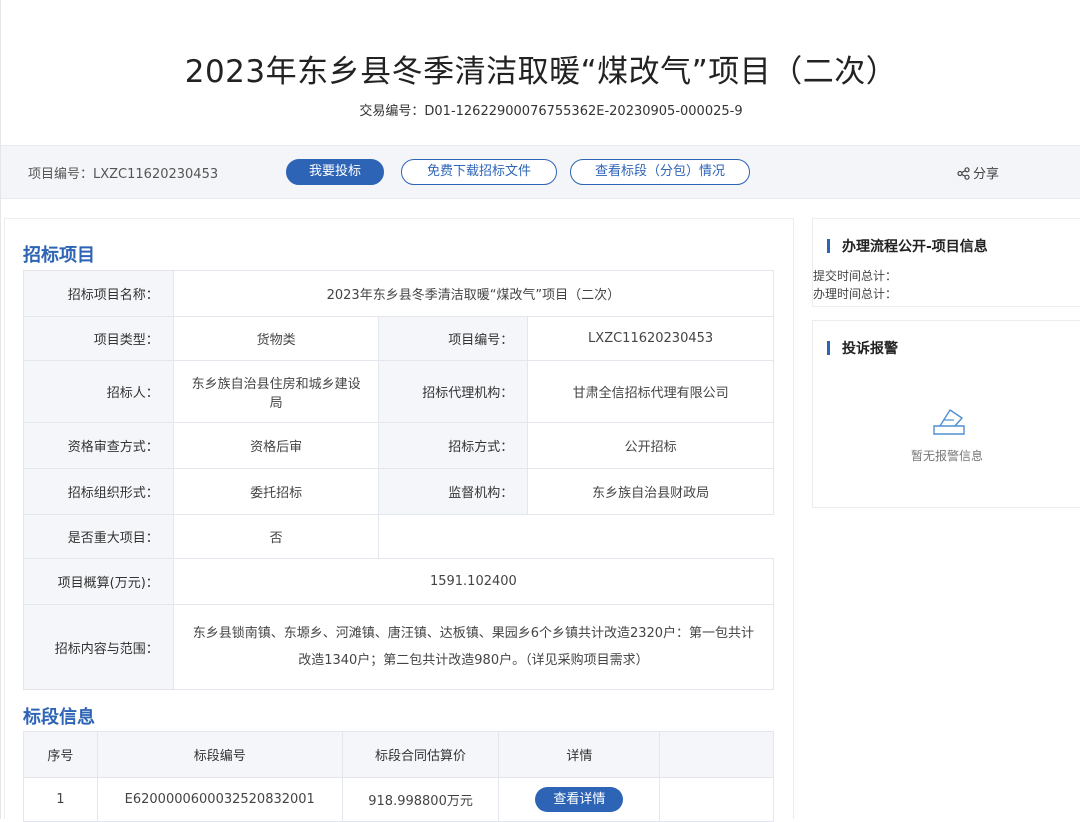 The width and height of the screenshot is (1080, 822). Describe the element at coordinates (219, 754) in the screenshot. I see `col-header-code: 标段编号` at that location.